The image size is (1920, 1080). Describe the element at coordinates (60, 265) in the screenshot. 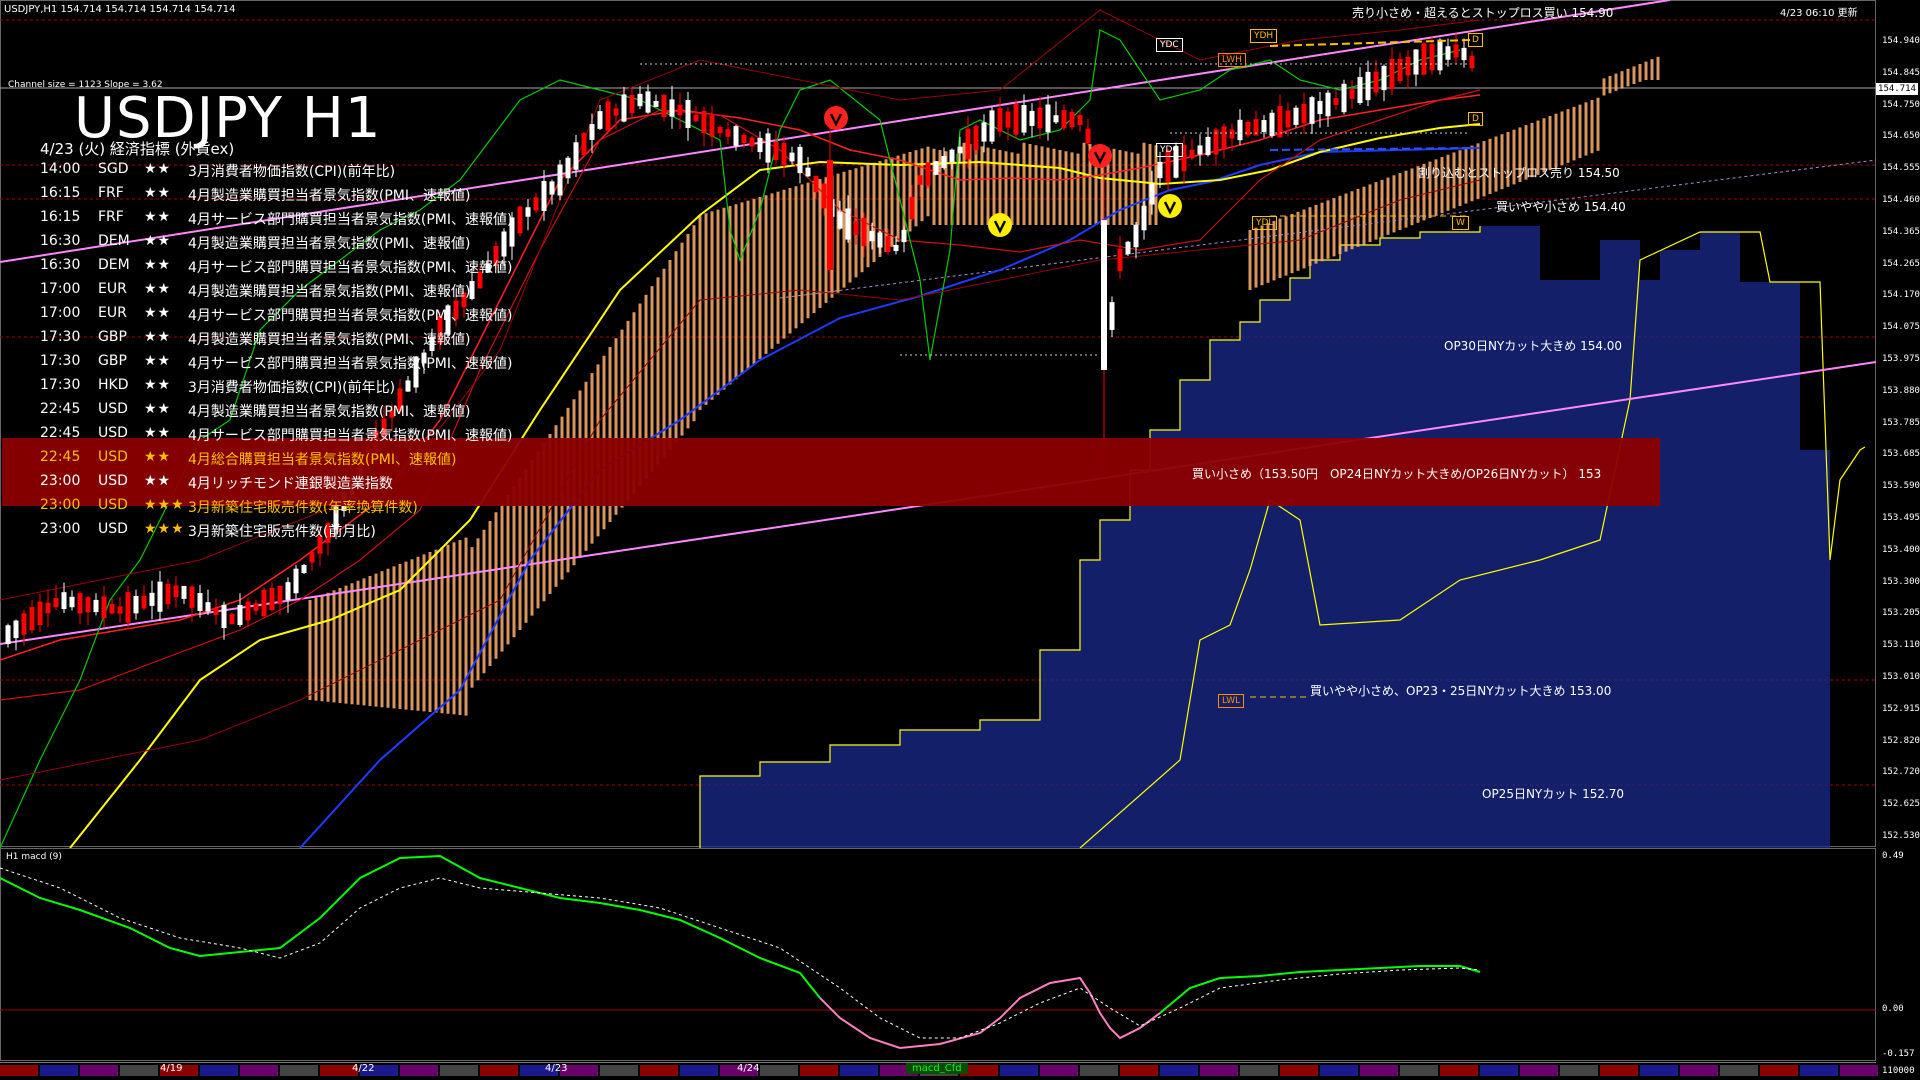

I see `event-time: 16:30` at that location.